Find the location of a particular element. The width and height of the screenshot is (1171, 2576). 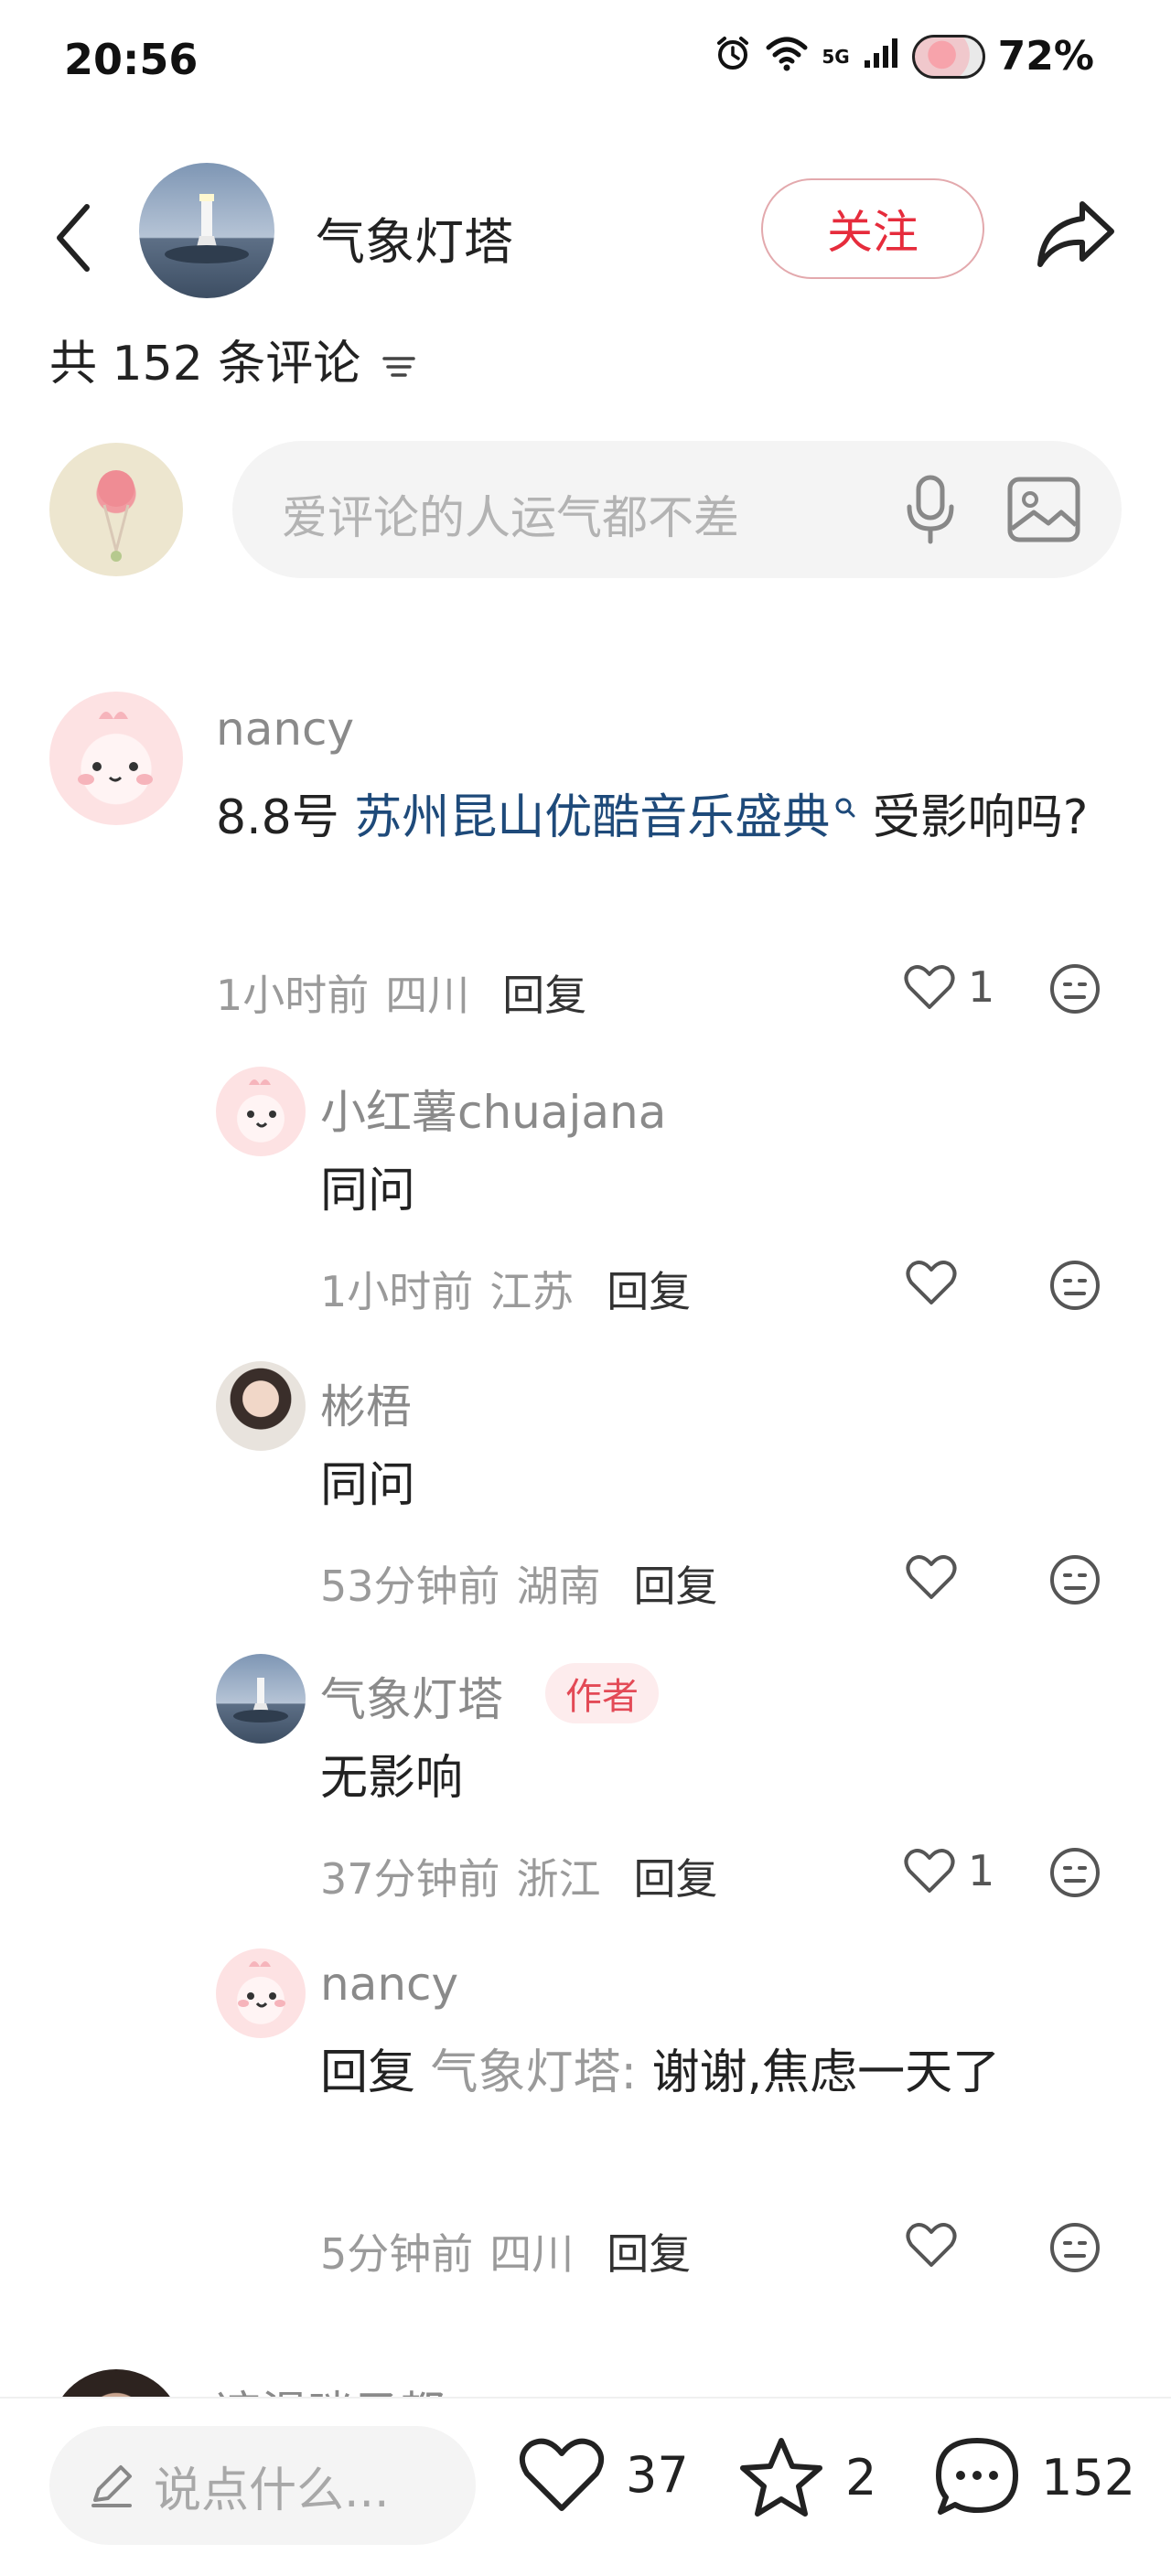

reply-author: 气象灯塔 is located at coordinates (411, 1696).